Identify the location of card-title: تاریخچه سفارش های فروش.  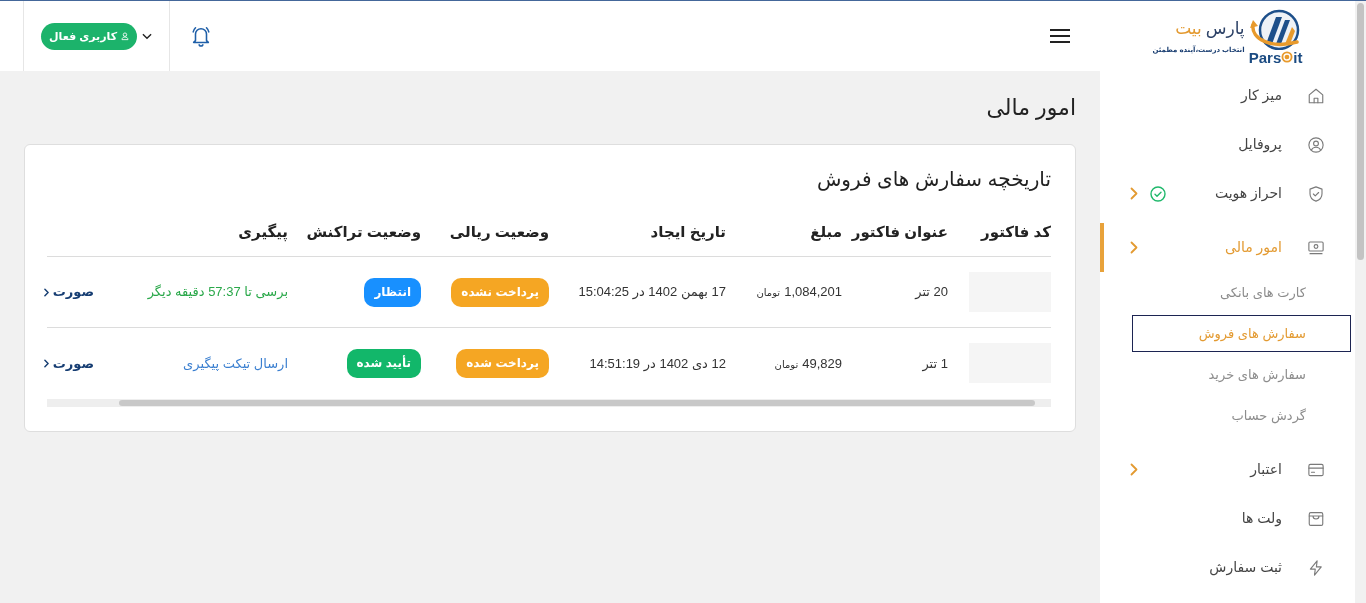
(933, 180).